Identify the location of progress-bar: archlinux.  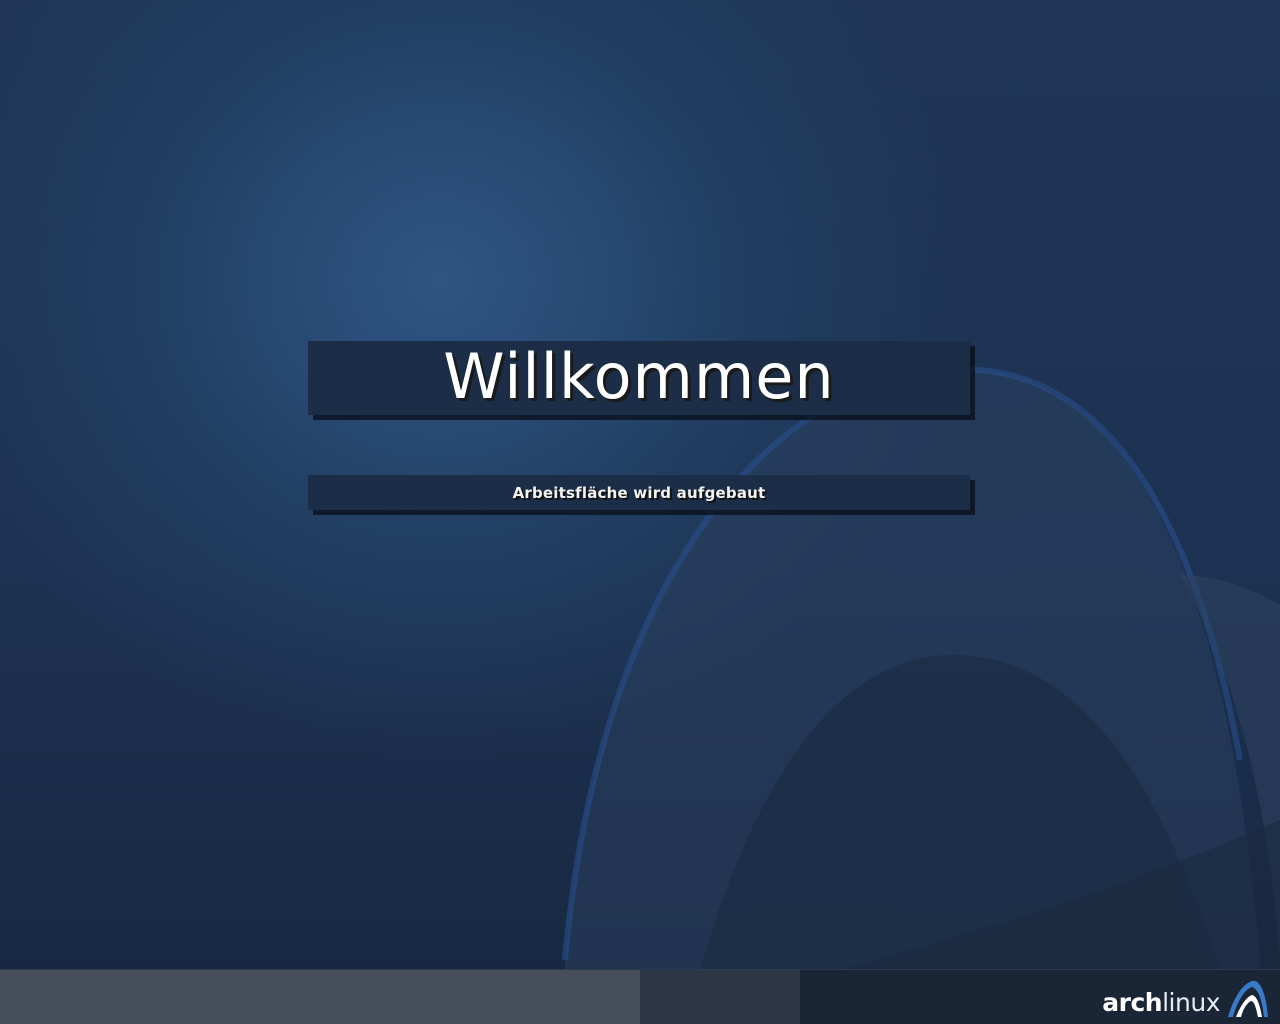
(640, 996).